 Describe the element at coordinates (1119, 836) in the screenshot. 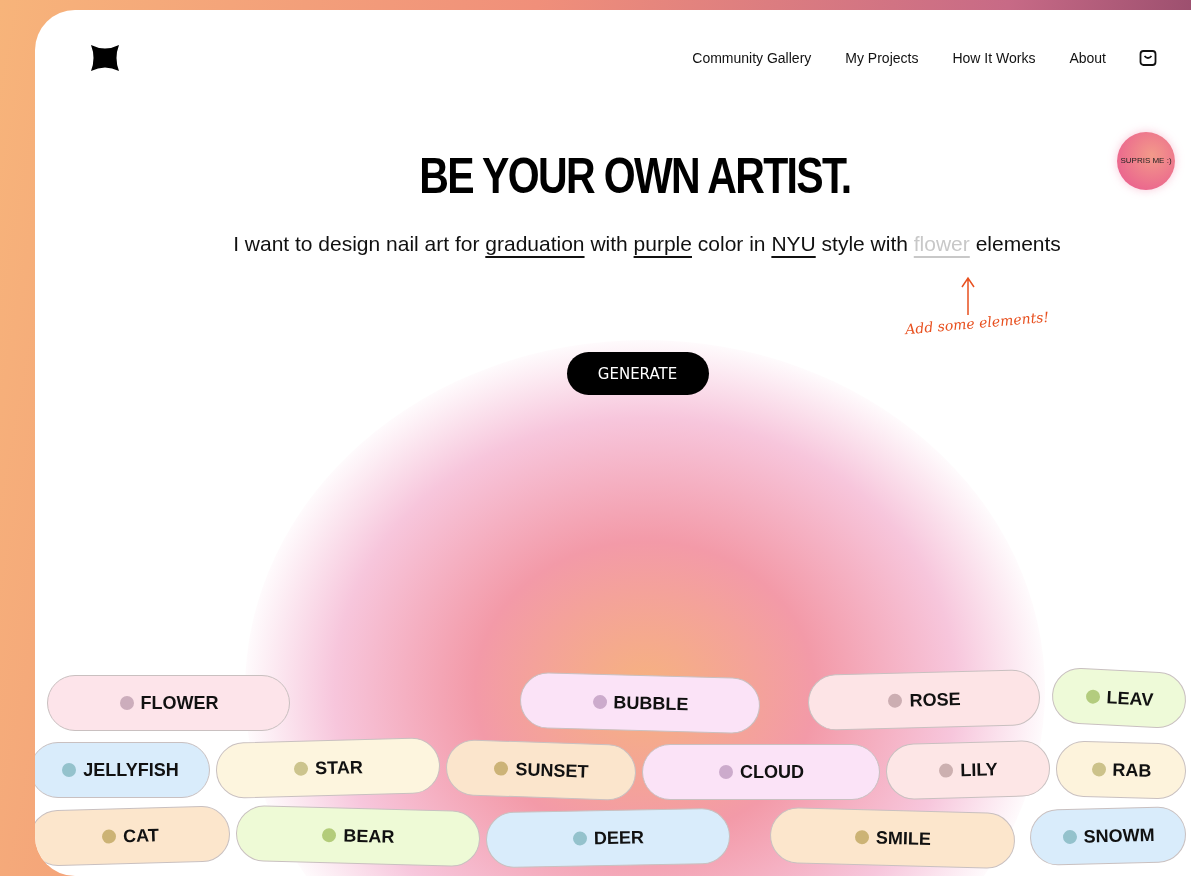

I see `chip-label: SNOWM` at that location.